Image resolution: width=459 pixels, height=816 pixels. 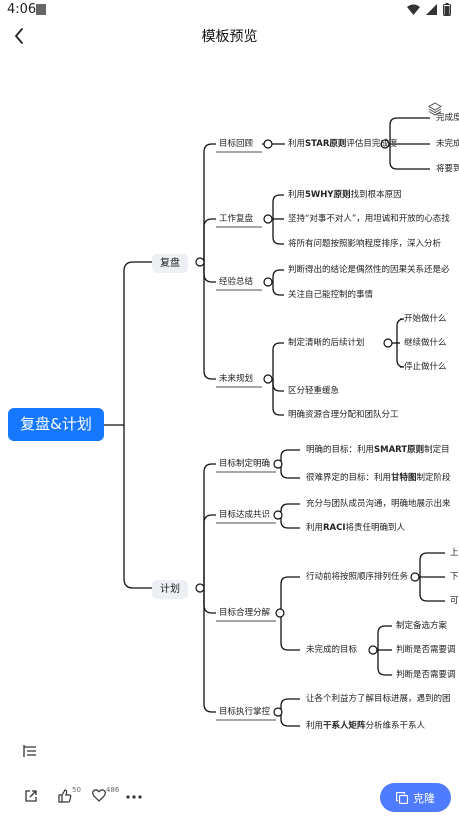 I want to click on node-exp-item-2: 关注自己能控制的事情, so click(x=330, y=295).